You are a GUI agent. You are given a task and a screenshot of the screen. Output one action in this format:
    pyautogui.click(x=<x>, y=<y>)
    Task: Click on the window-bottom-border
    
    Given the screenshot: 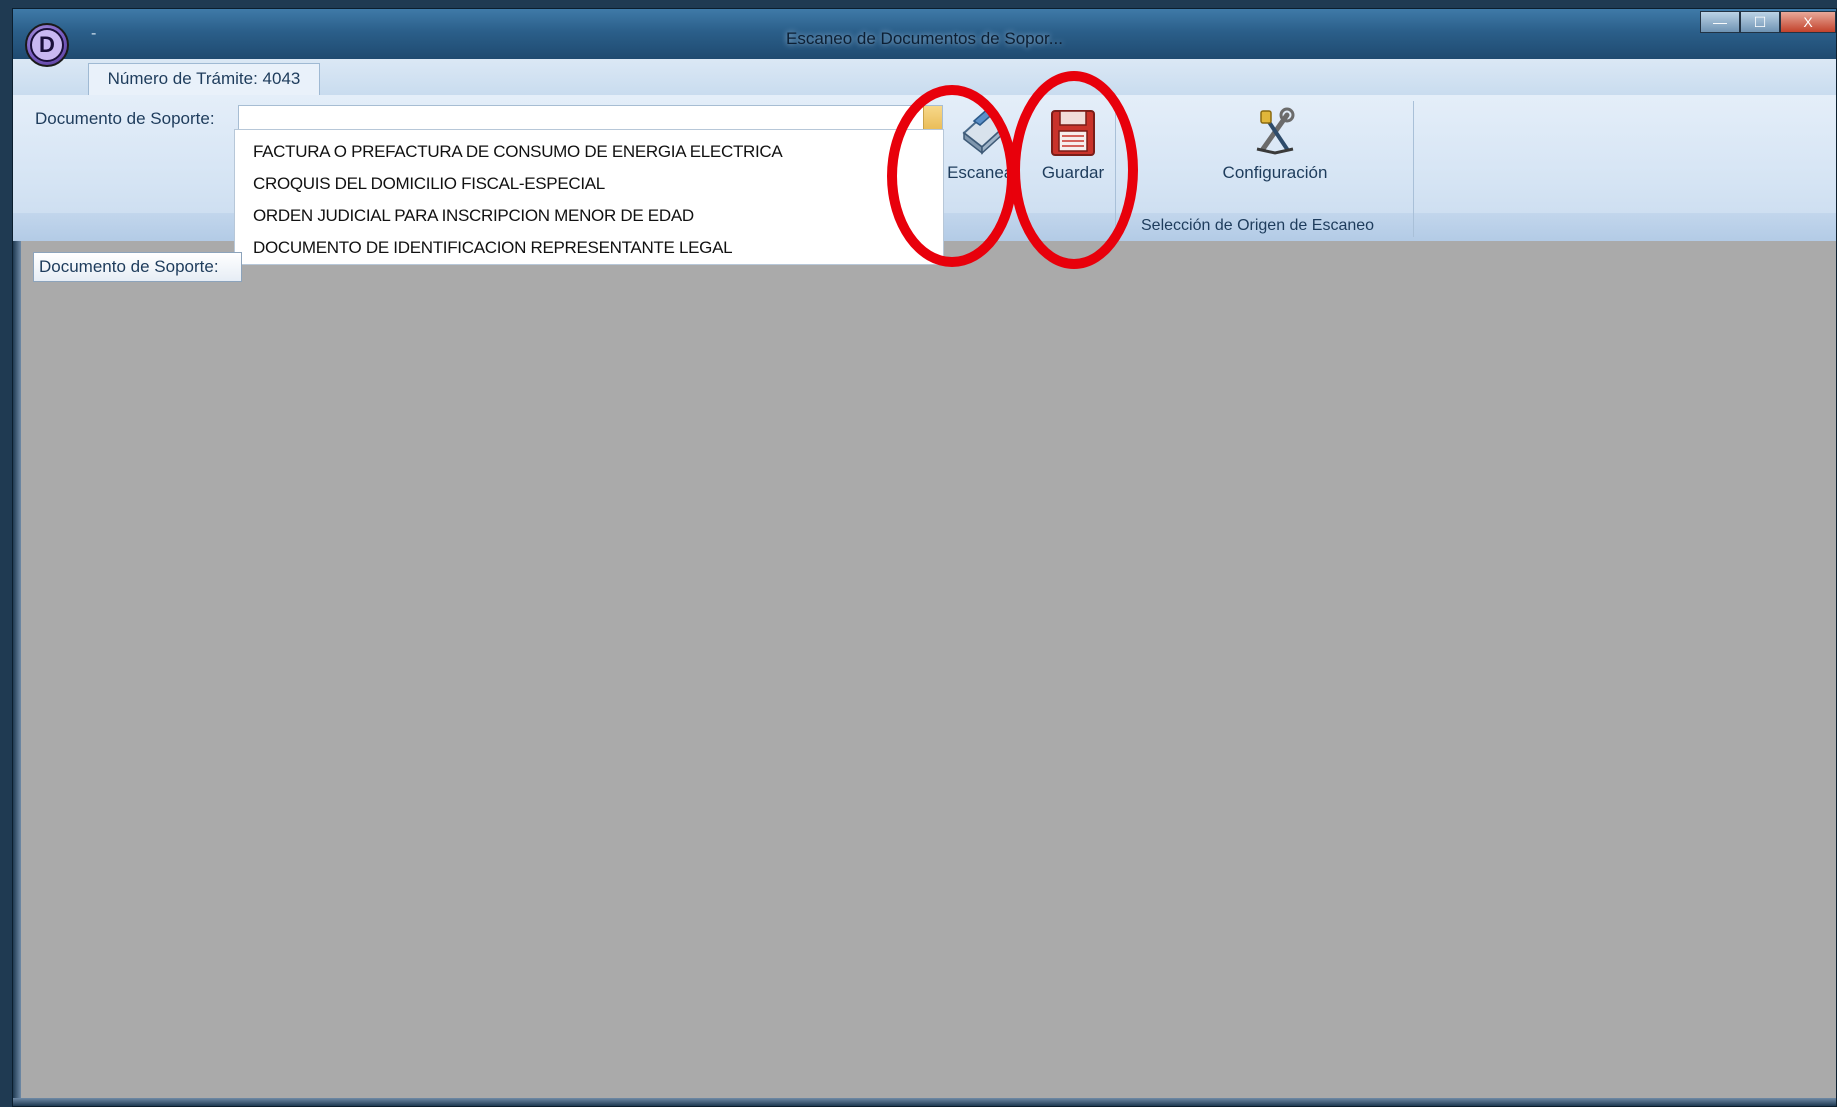 What is the action you would take?
    pyautogui.click(x=924, y=1102)
    